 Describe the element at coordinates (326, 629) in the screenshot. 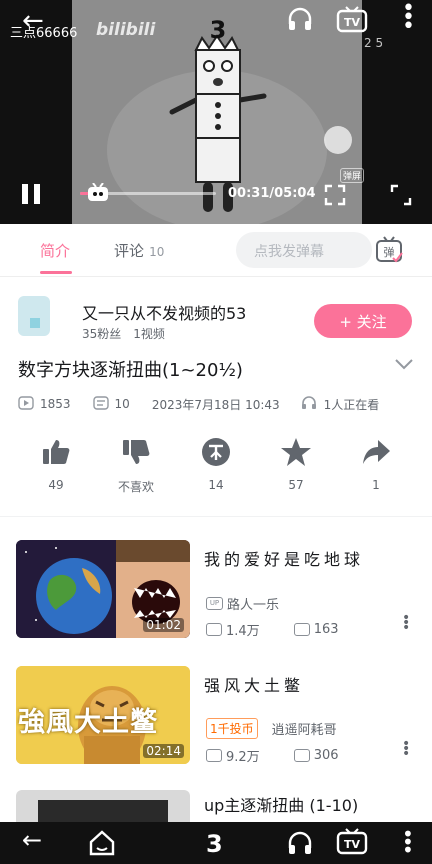

I see `danmaku-count: 163` at that location.